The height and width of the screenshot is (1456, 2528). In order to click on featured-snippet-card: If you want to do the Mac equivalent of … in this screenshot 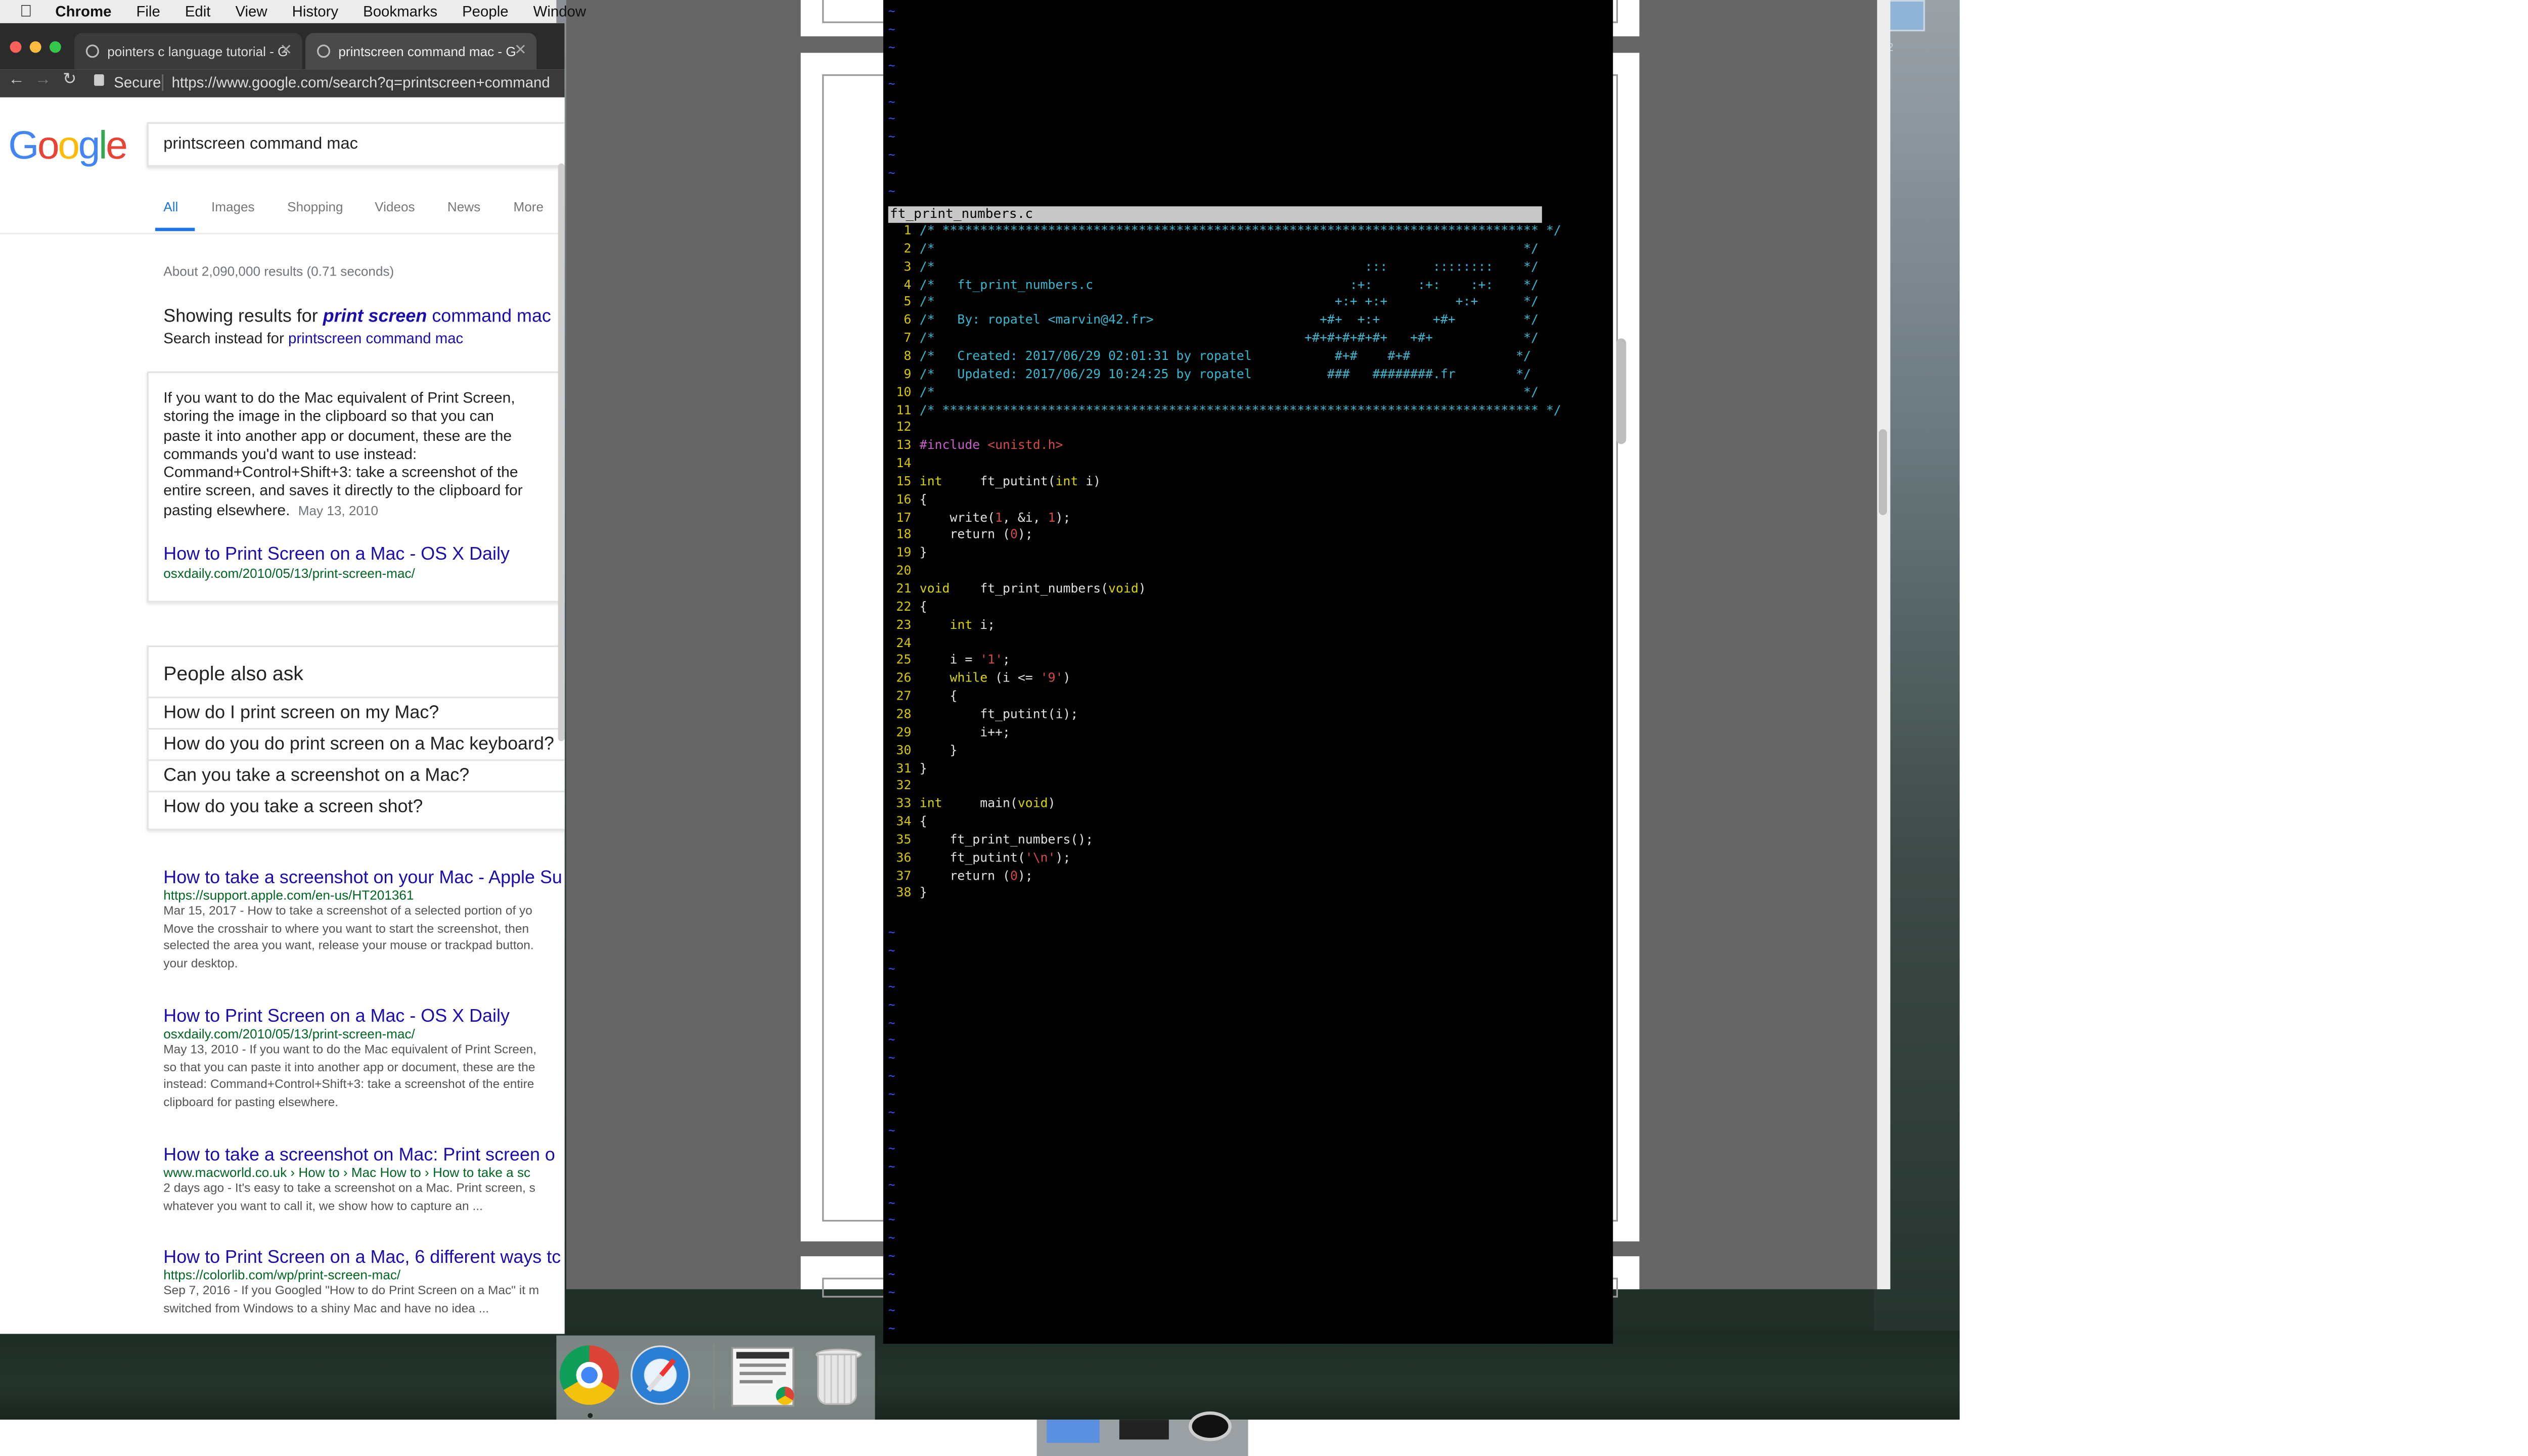, I will do `click(356, 487)`.